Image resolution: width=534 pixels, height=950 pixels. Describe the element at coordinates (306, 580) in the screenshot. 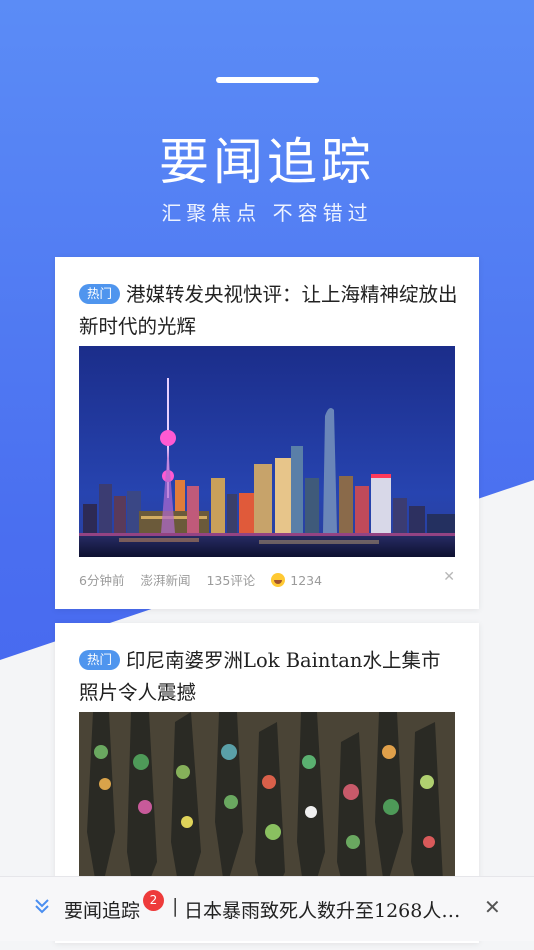

I see `like-count: 1234` at that location.